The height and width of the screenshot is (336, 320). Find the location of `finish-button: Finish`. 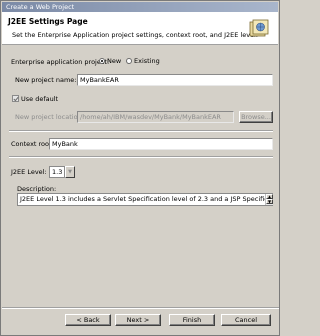

finish-button: Finish is located at coordinates (192, 320).